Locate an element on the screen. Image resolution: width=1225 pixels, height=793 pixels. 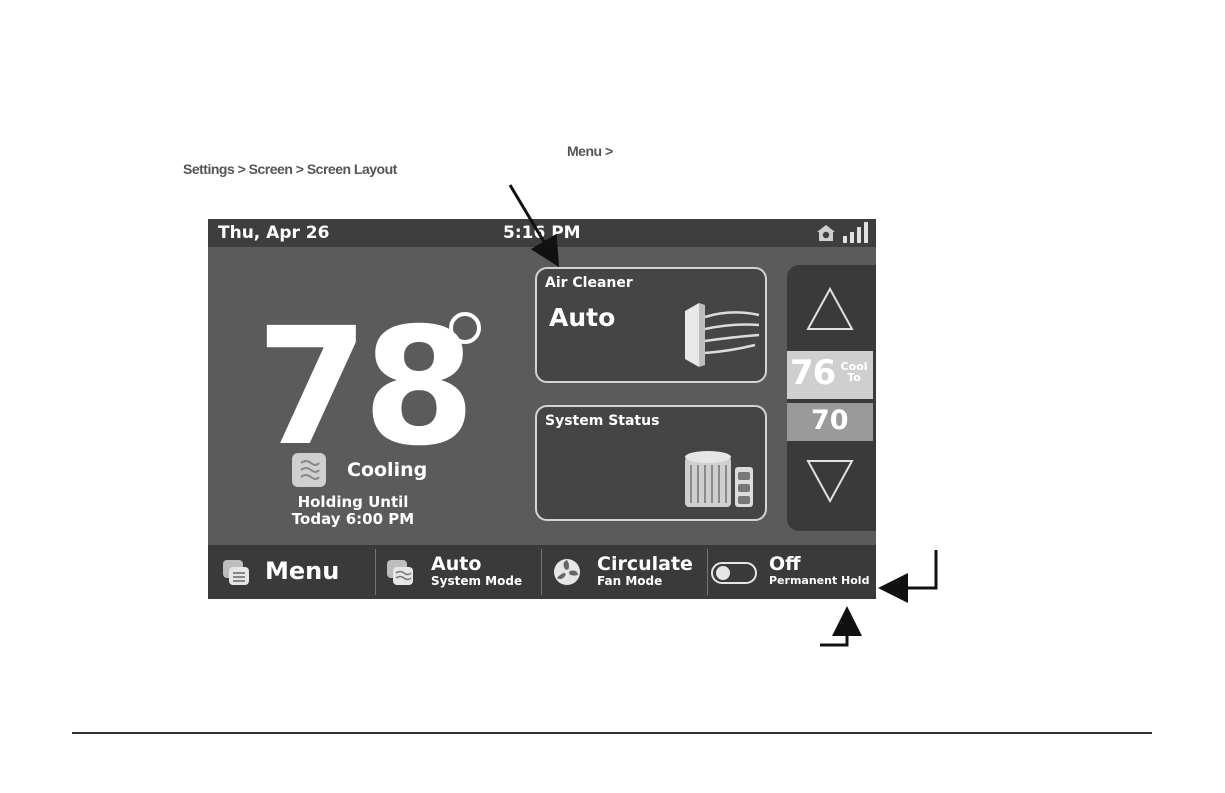
setpoint-panel: 76 Cool To 70 is located at coordinates (831, 398).